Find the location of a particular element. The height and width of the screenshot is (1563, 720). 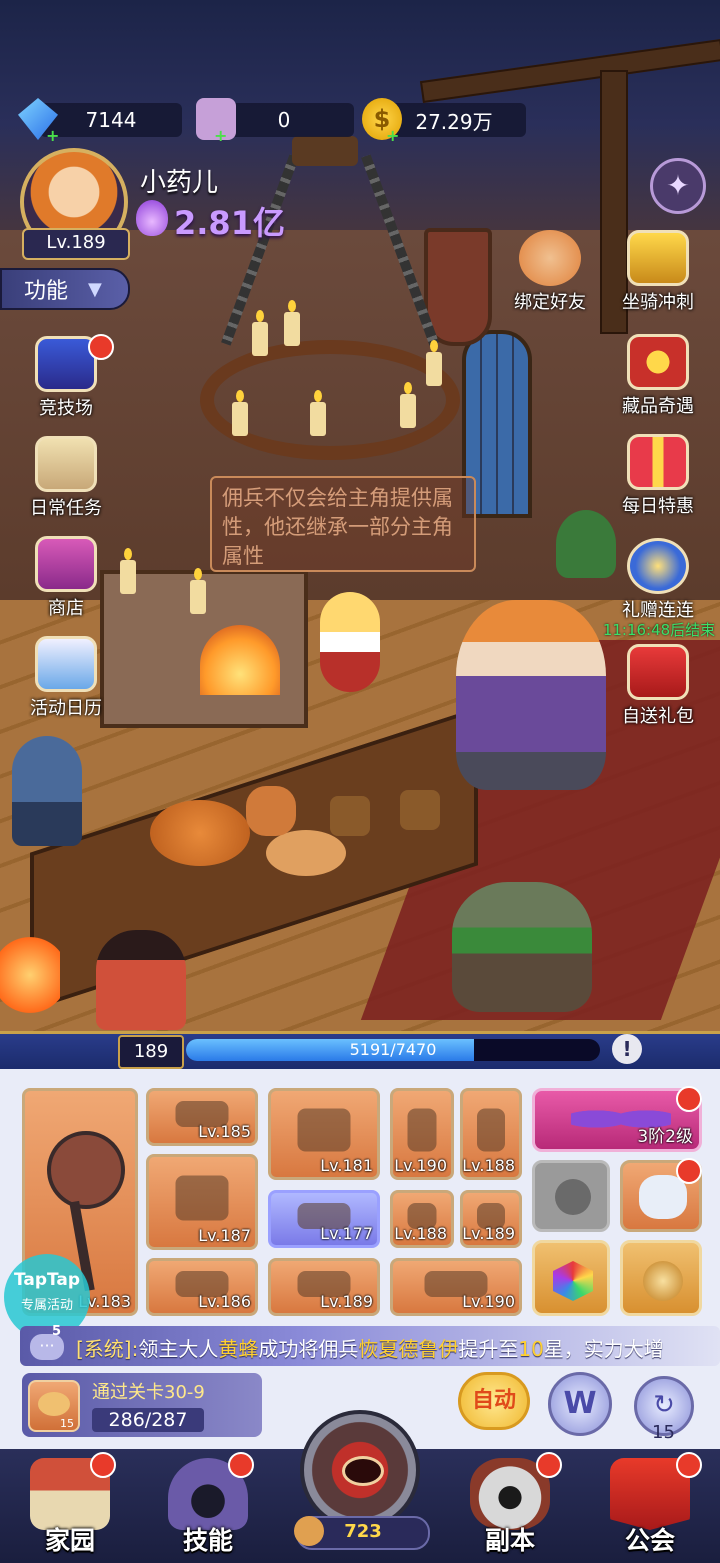

hexagon-gem-icon is located at coordinates (573, 1281).